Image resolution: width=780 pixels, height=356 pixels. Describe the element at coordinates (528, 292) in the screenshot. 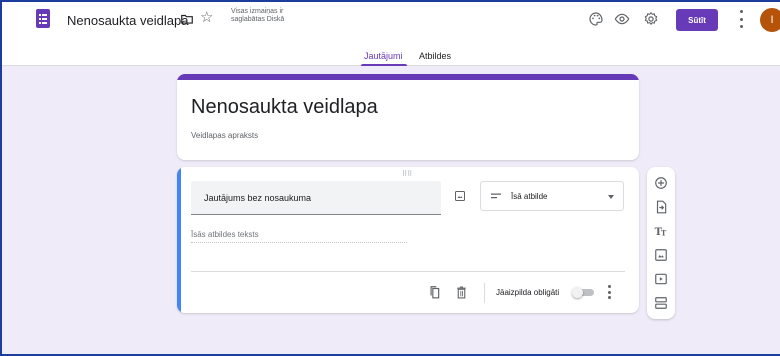

I see `required-label: Jāaizpilda obligāti` at that location.